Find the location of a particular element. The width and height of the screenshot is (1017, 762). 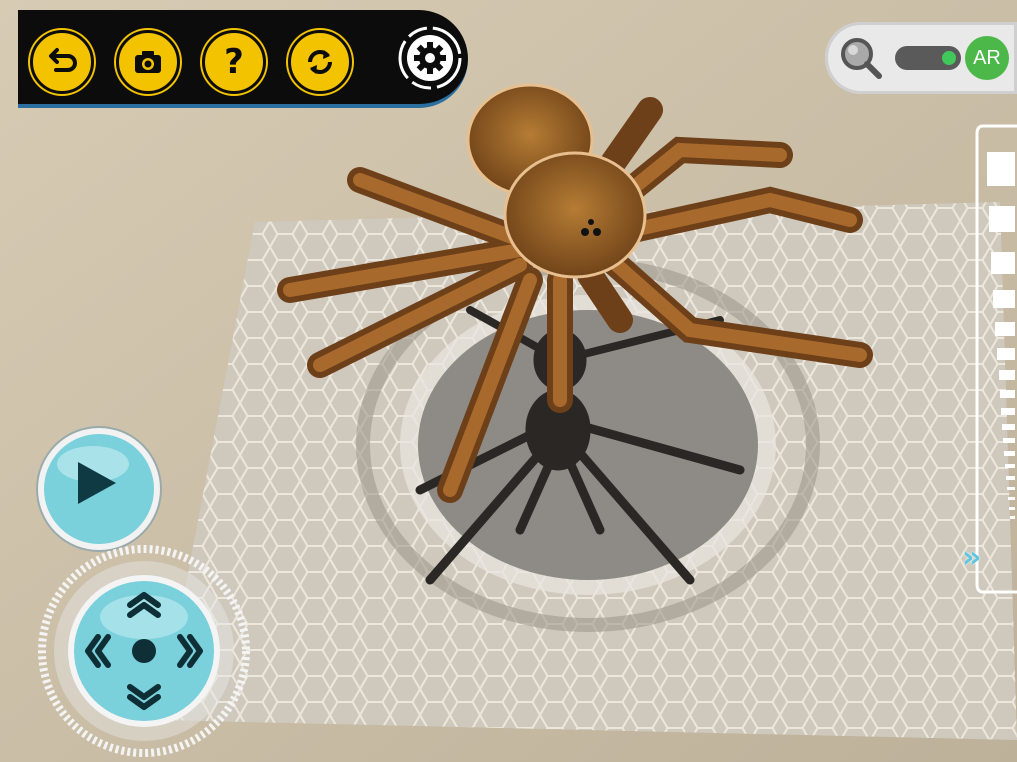

camera-button is located at coordinates (148, 62).